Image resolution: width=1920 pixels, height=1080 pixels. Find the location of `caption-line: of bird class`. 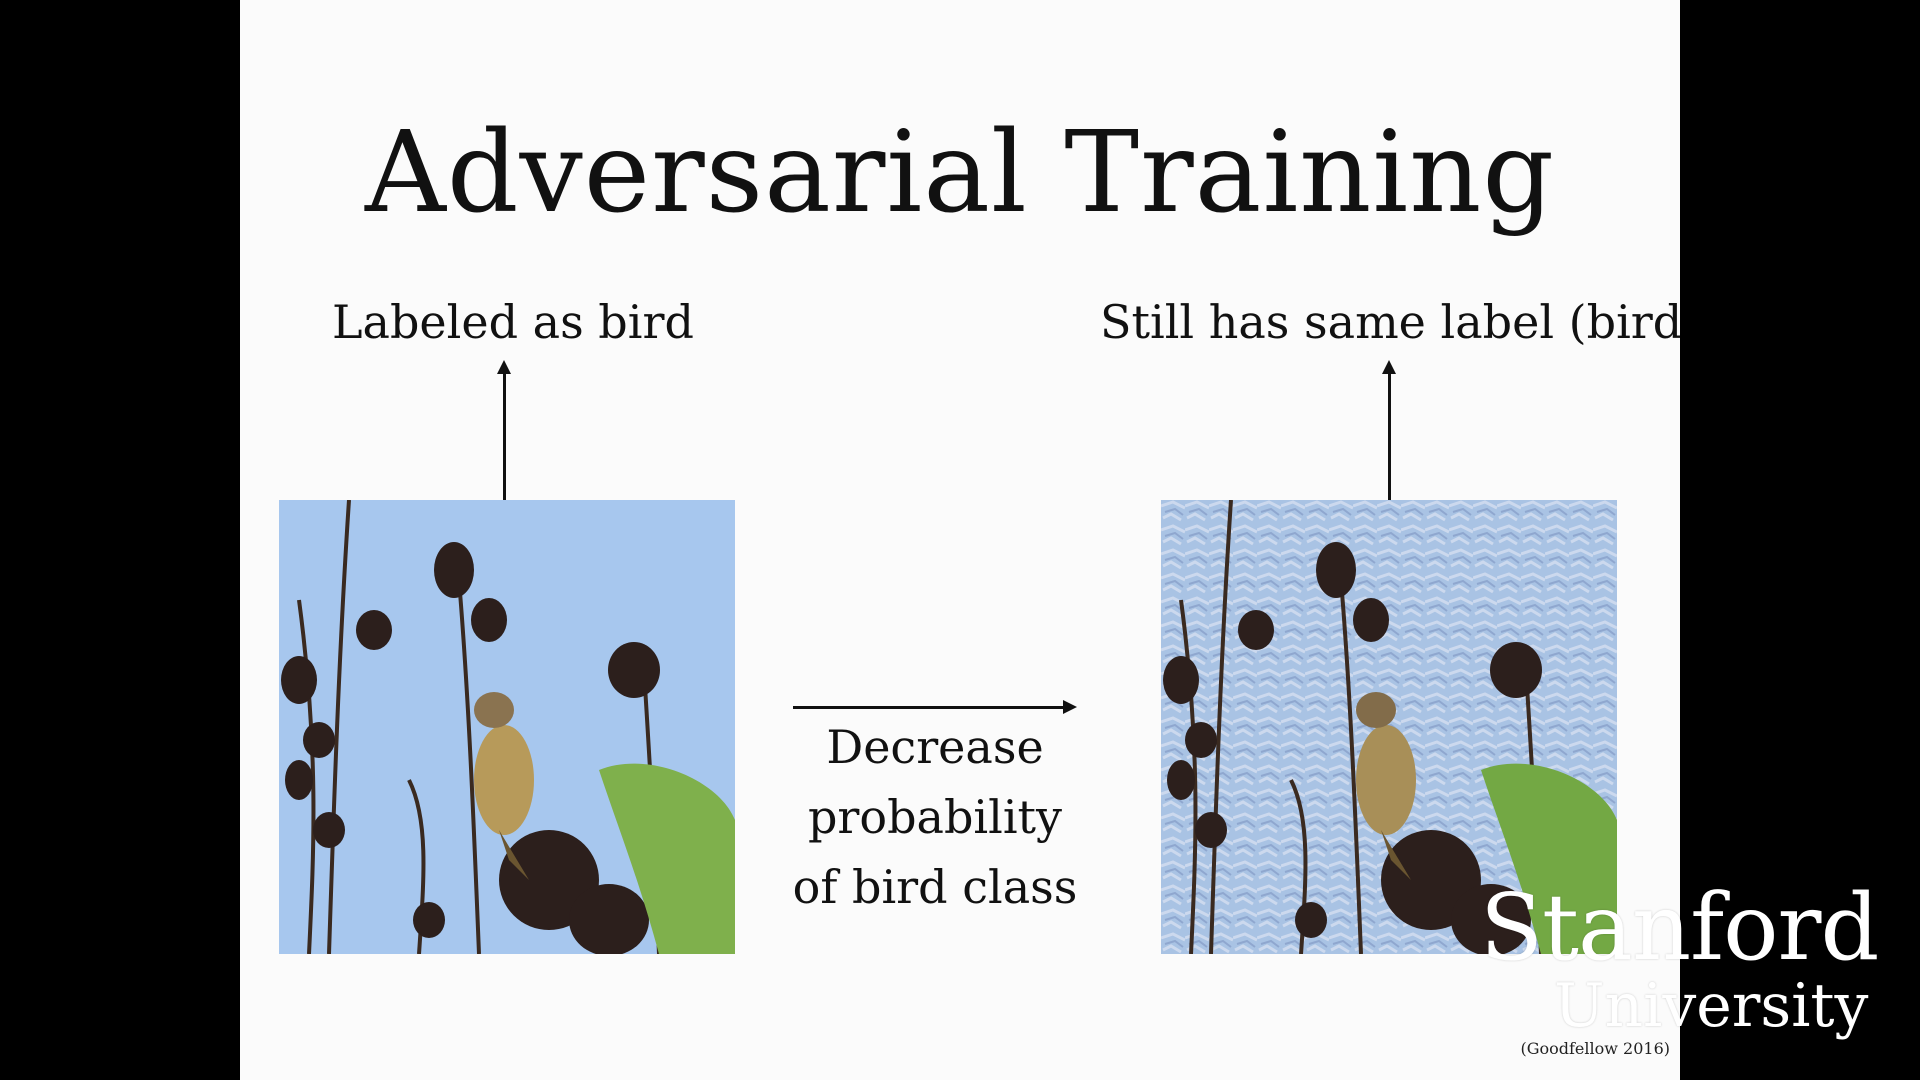

caption-line: of bird class is located at coordinates (935, 887).